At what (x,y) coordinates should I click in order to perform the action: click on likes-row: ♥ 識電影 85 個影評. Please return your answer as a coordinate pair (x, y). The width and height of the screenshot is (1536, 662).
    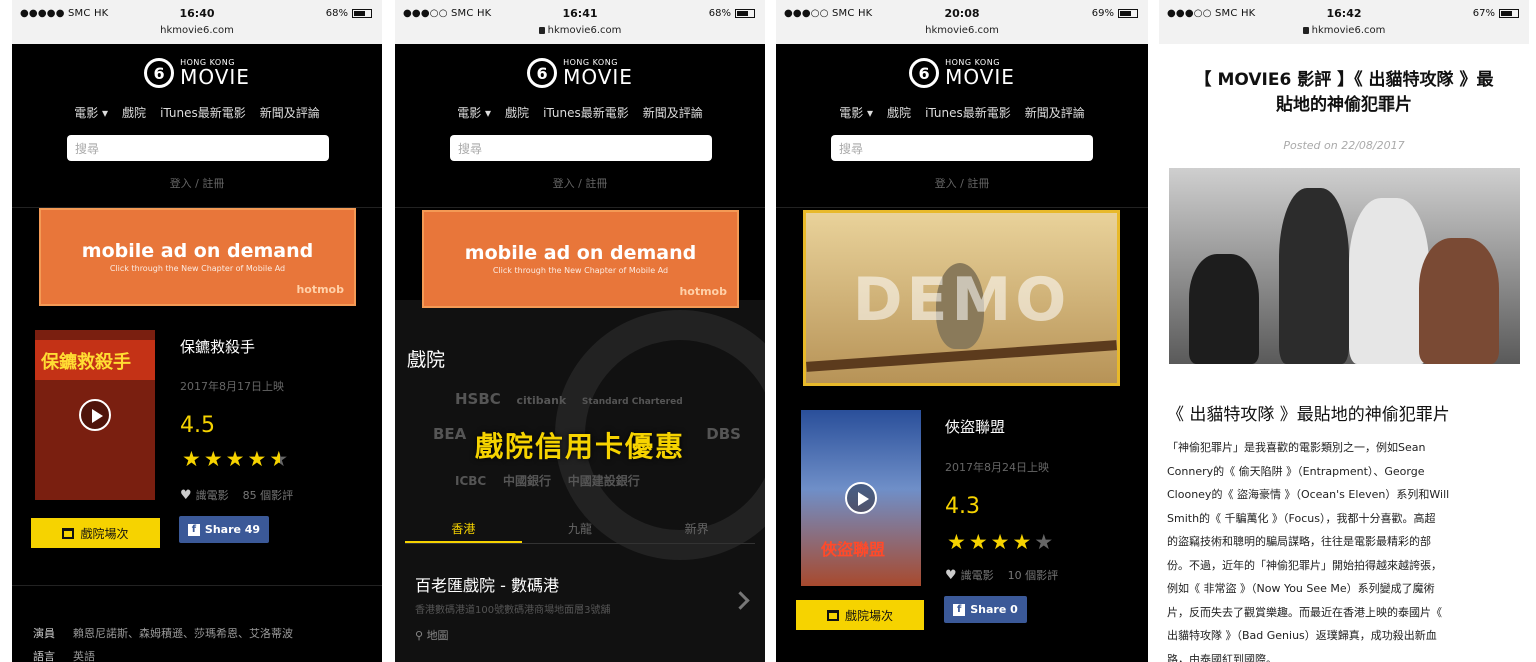
    Looking at the image, I should click on (236, 495).